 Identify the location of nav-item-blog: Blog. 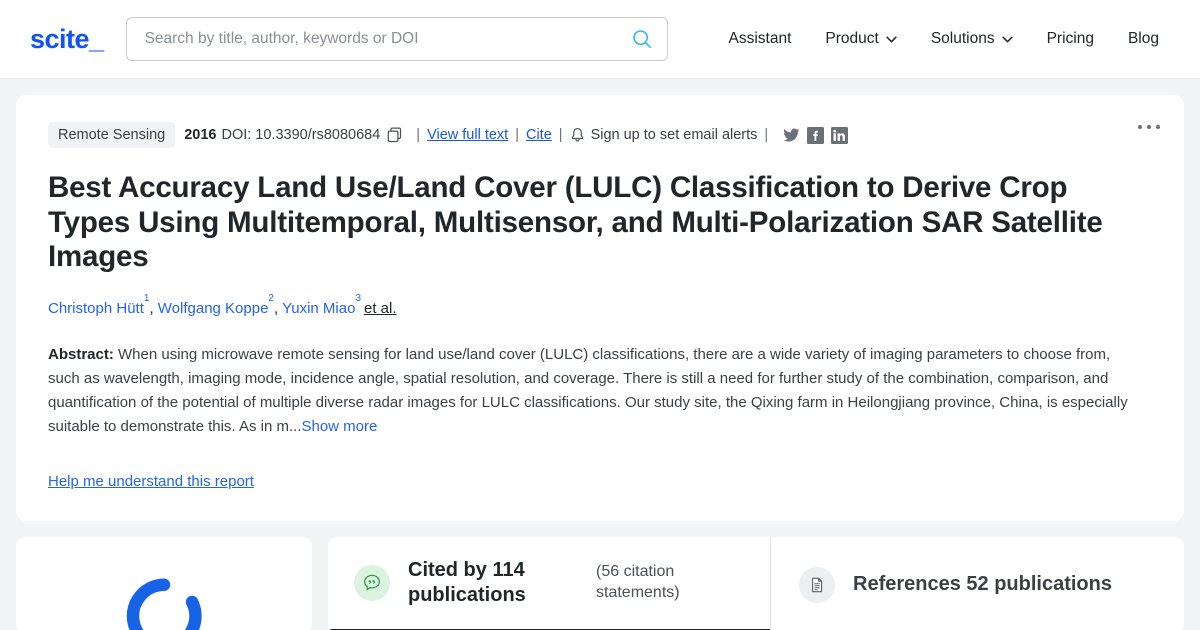
(1143, 39).